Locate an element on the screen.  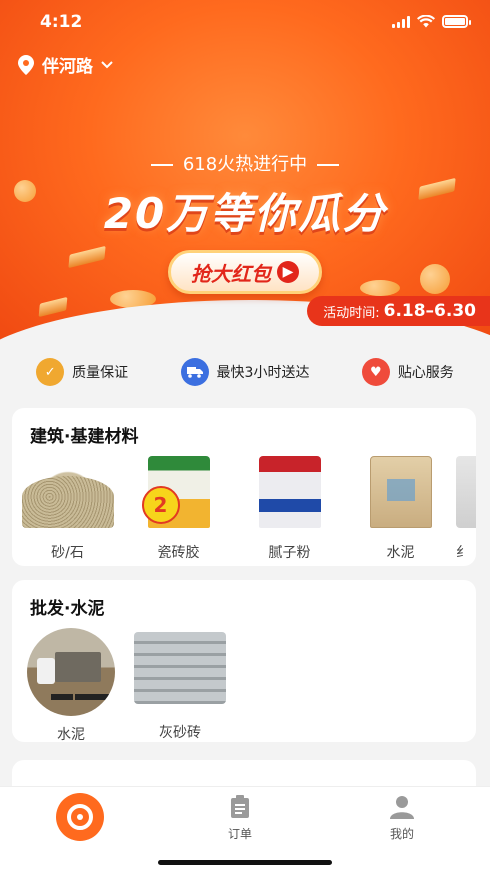
category-label: 砂/石 is located at coordinates (67, 553).